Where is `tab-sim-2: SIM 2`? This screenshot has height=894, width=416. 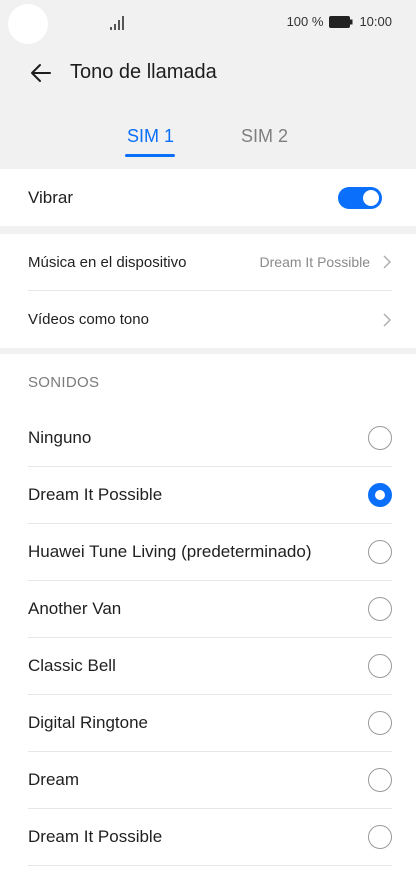
tab-sim-2: SIM 2 is located at coordinates (264, 136).